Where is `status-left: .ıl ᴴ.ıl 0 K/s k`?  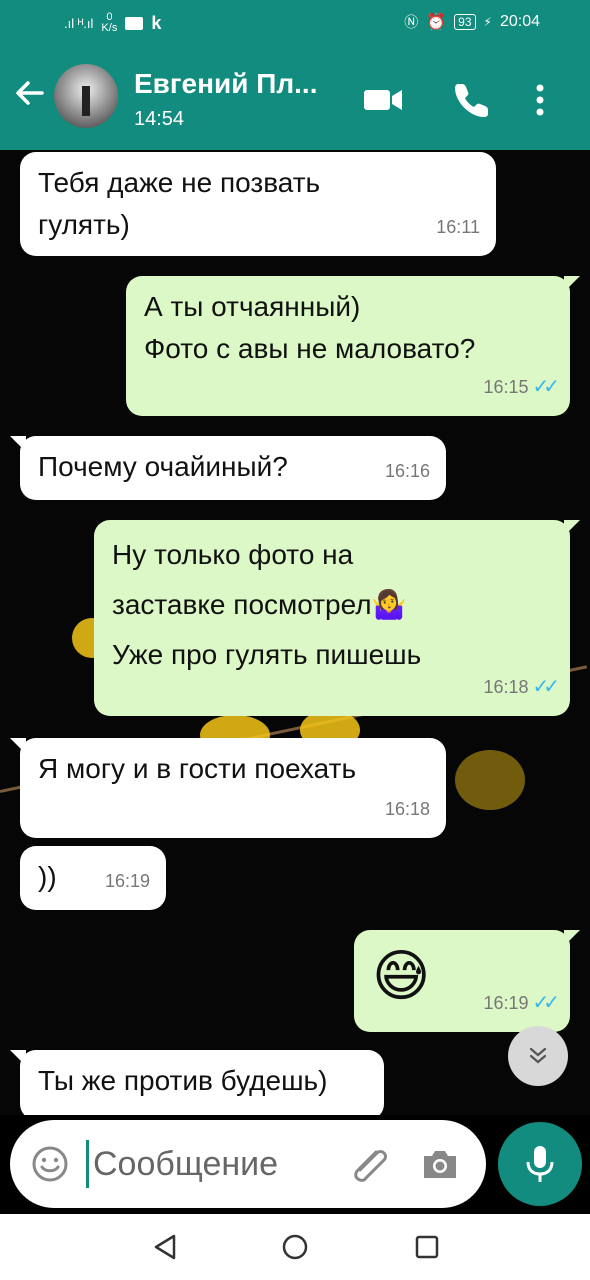 status-left: .ıl ᴴ.ıl 0 K/s k is located at coordinates (112, 23).